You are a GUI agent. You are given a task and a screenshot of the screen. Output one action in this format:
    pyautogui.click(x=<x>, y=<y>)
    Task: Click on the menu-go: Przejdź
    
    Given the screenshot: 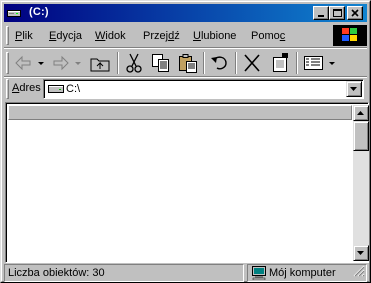 What is the action you would take?
    pyautogui.click(x=161, y=36)
    